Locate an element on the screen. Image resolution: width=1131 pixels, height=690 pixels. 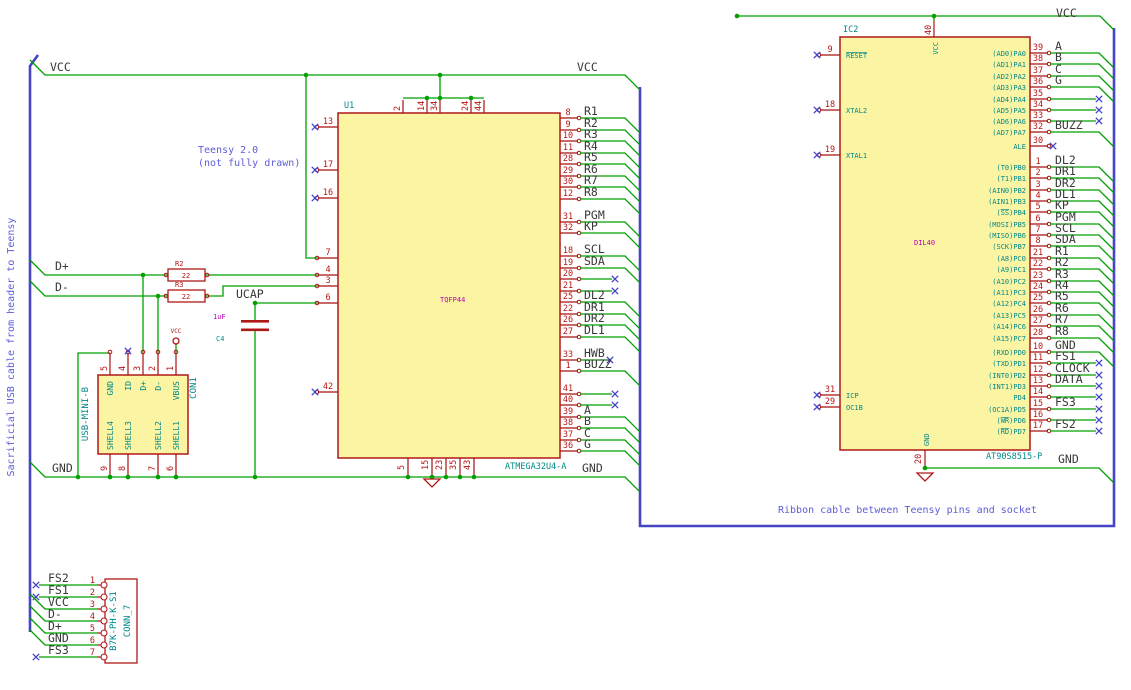
pin-number: 9 is located at coordinates (567, 125).